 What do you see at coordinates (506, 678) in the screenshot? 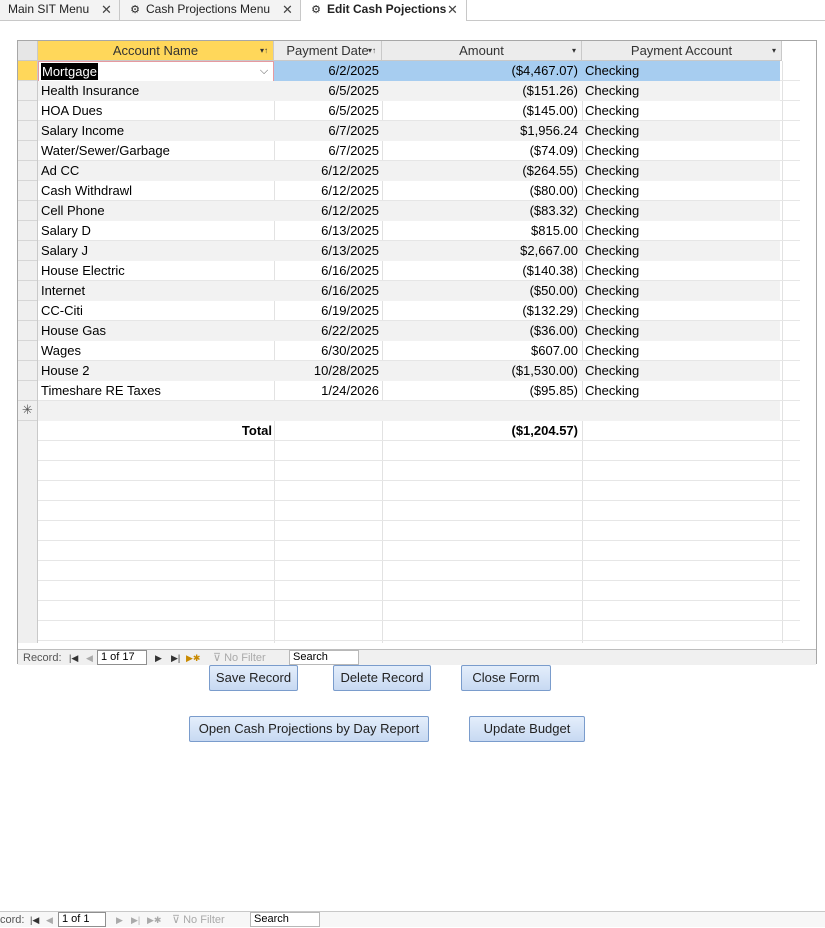
I see `close-form-button: Close Form` at bounding box center [506, 678].